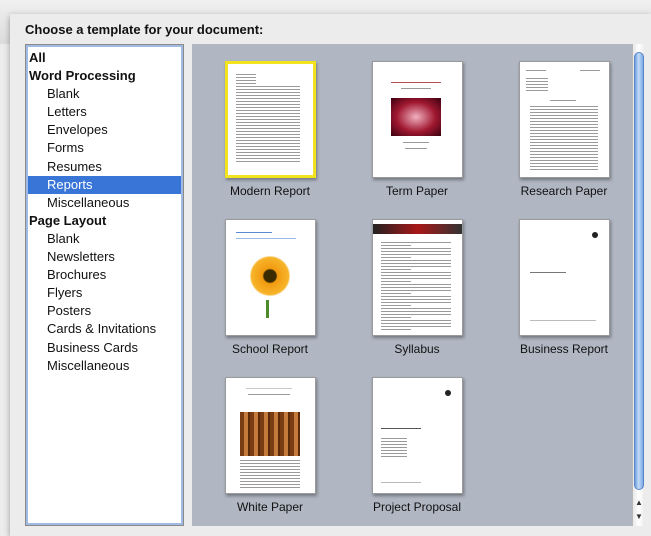 The width and height of the screenshot is (651, 536). Describe the element at coordinates (417, 507) in the screenshot. I see `template-label: Project Proposal` at that location.